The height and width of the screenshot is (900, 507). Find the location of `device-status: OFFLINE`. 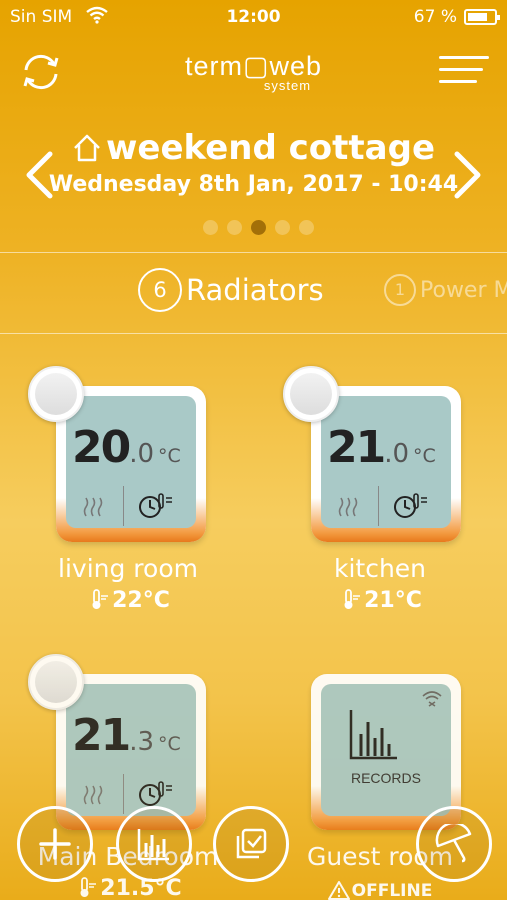

device-status: OFFLINE is located at coordinates (380, 890).